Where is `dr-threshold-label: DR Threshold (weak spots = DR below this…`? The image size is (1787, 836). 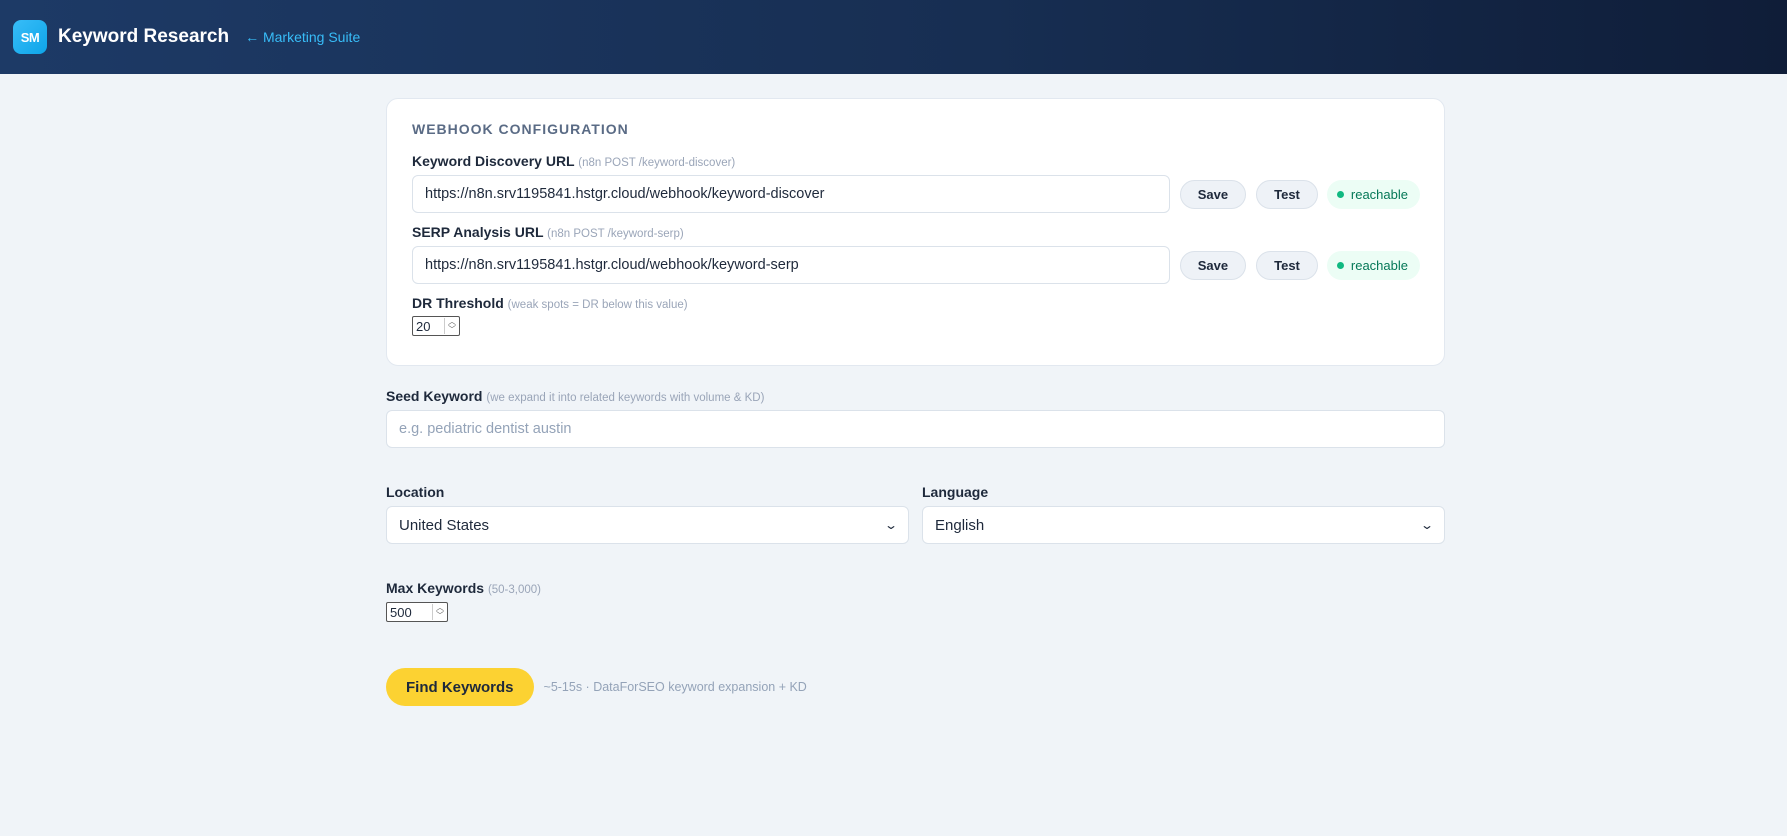 dr-threshold-label: DR Threshold (weak spots = DR below this… is located at coordinates (916, 303).